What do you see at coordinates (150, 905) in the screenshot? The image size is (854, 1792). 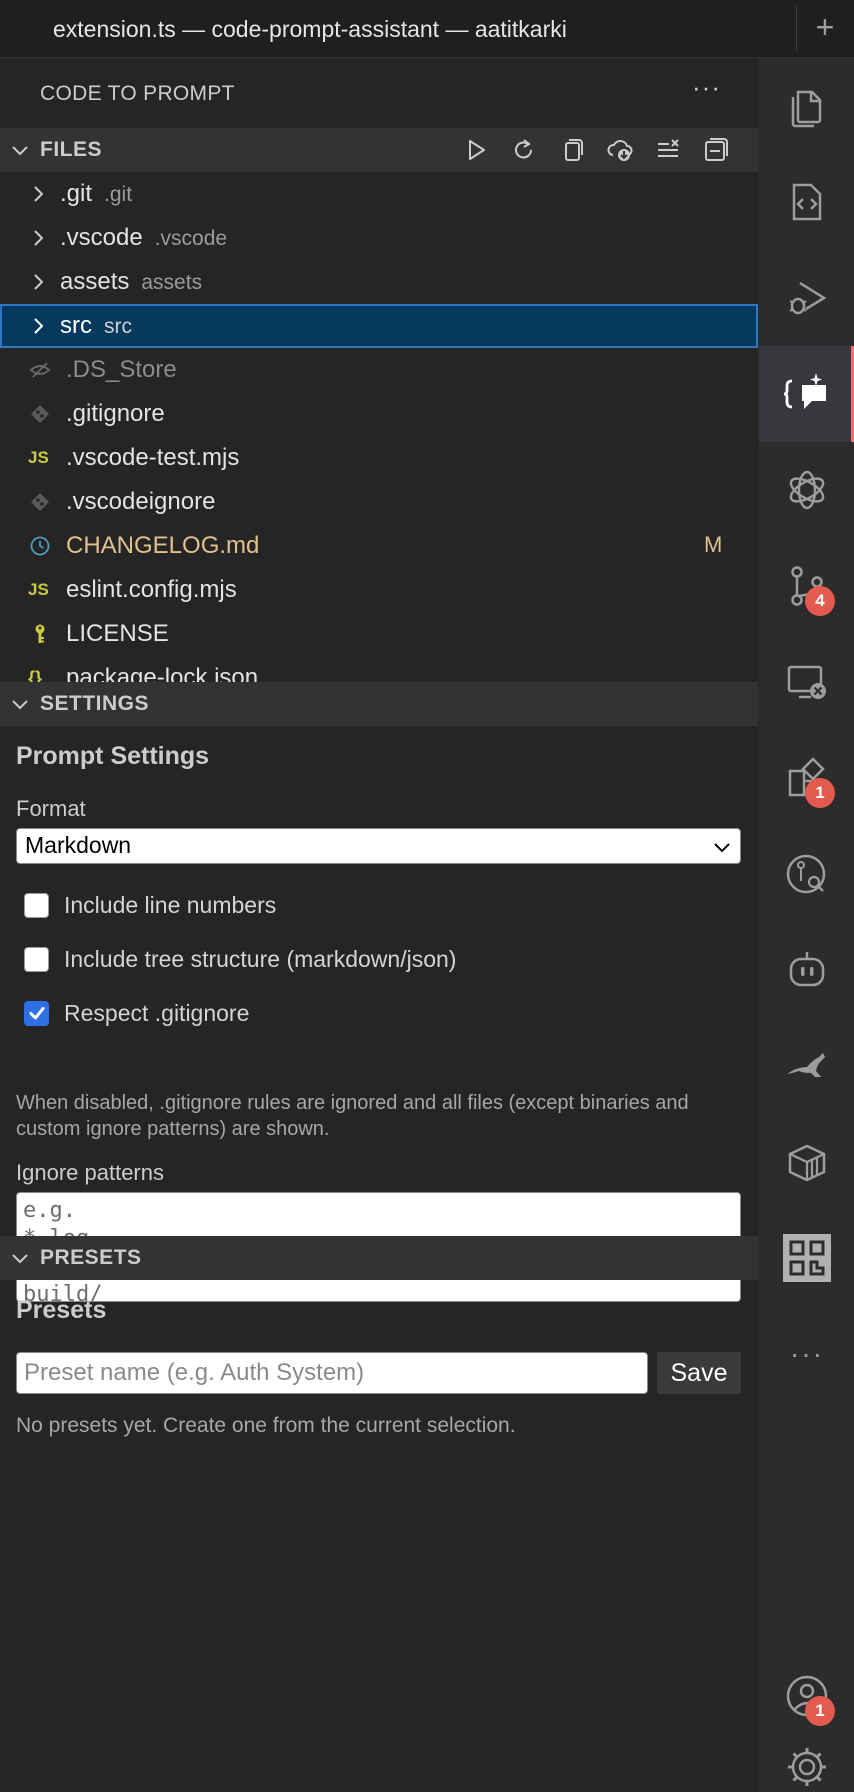 I see `include-line-numbers-option: Include line numbers` at bounding box center [150, 905].